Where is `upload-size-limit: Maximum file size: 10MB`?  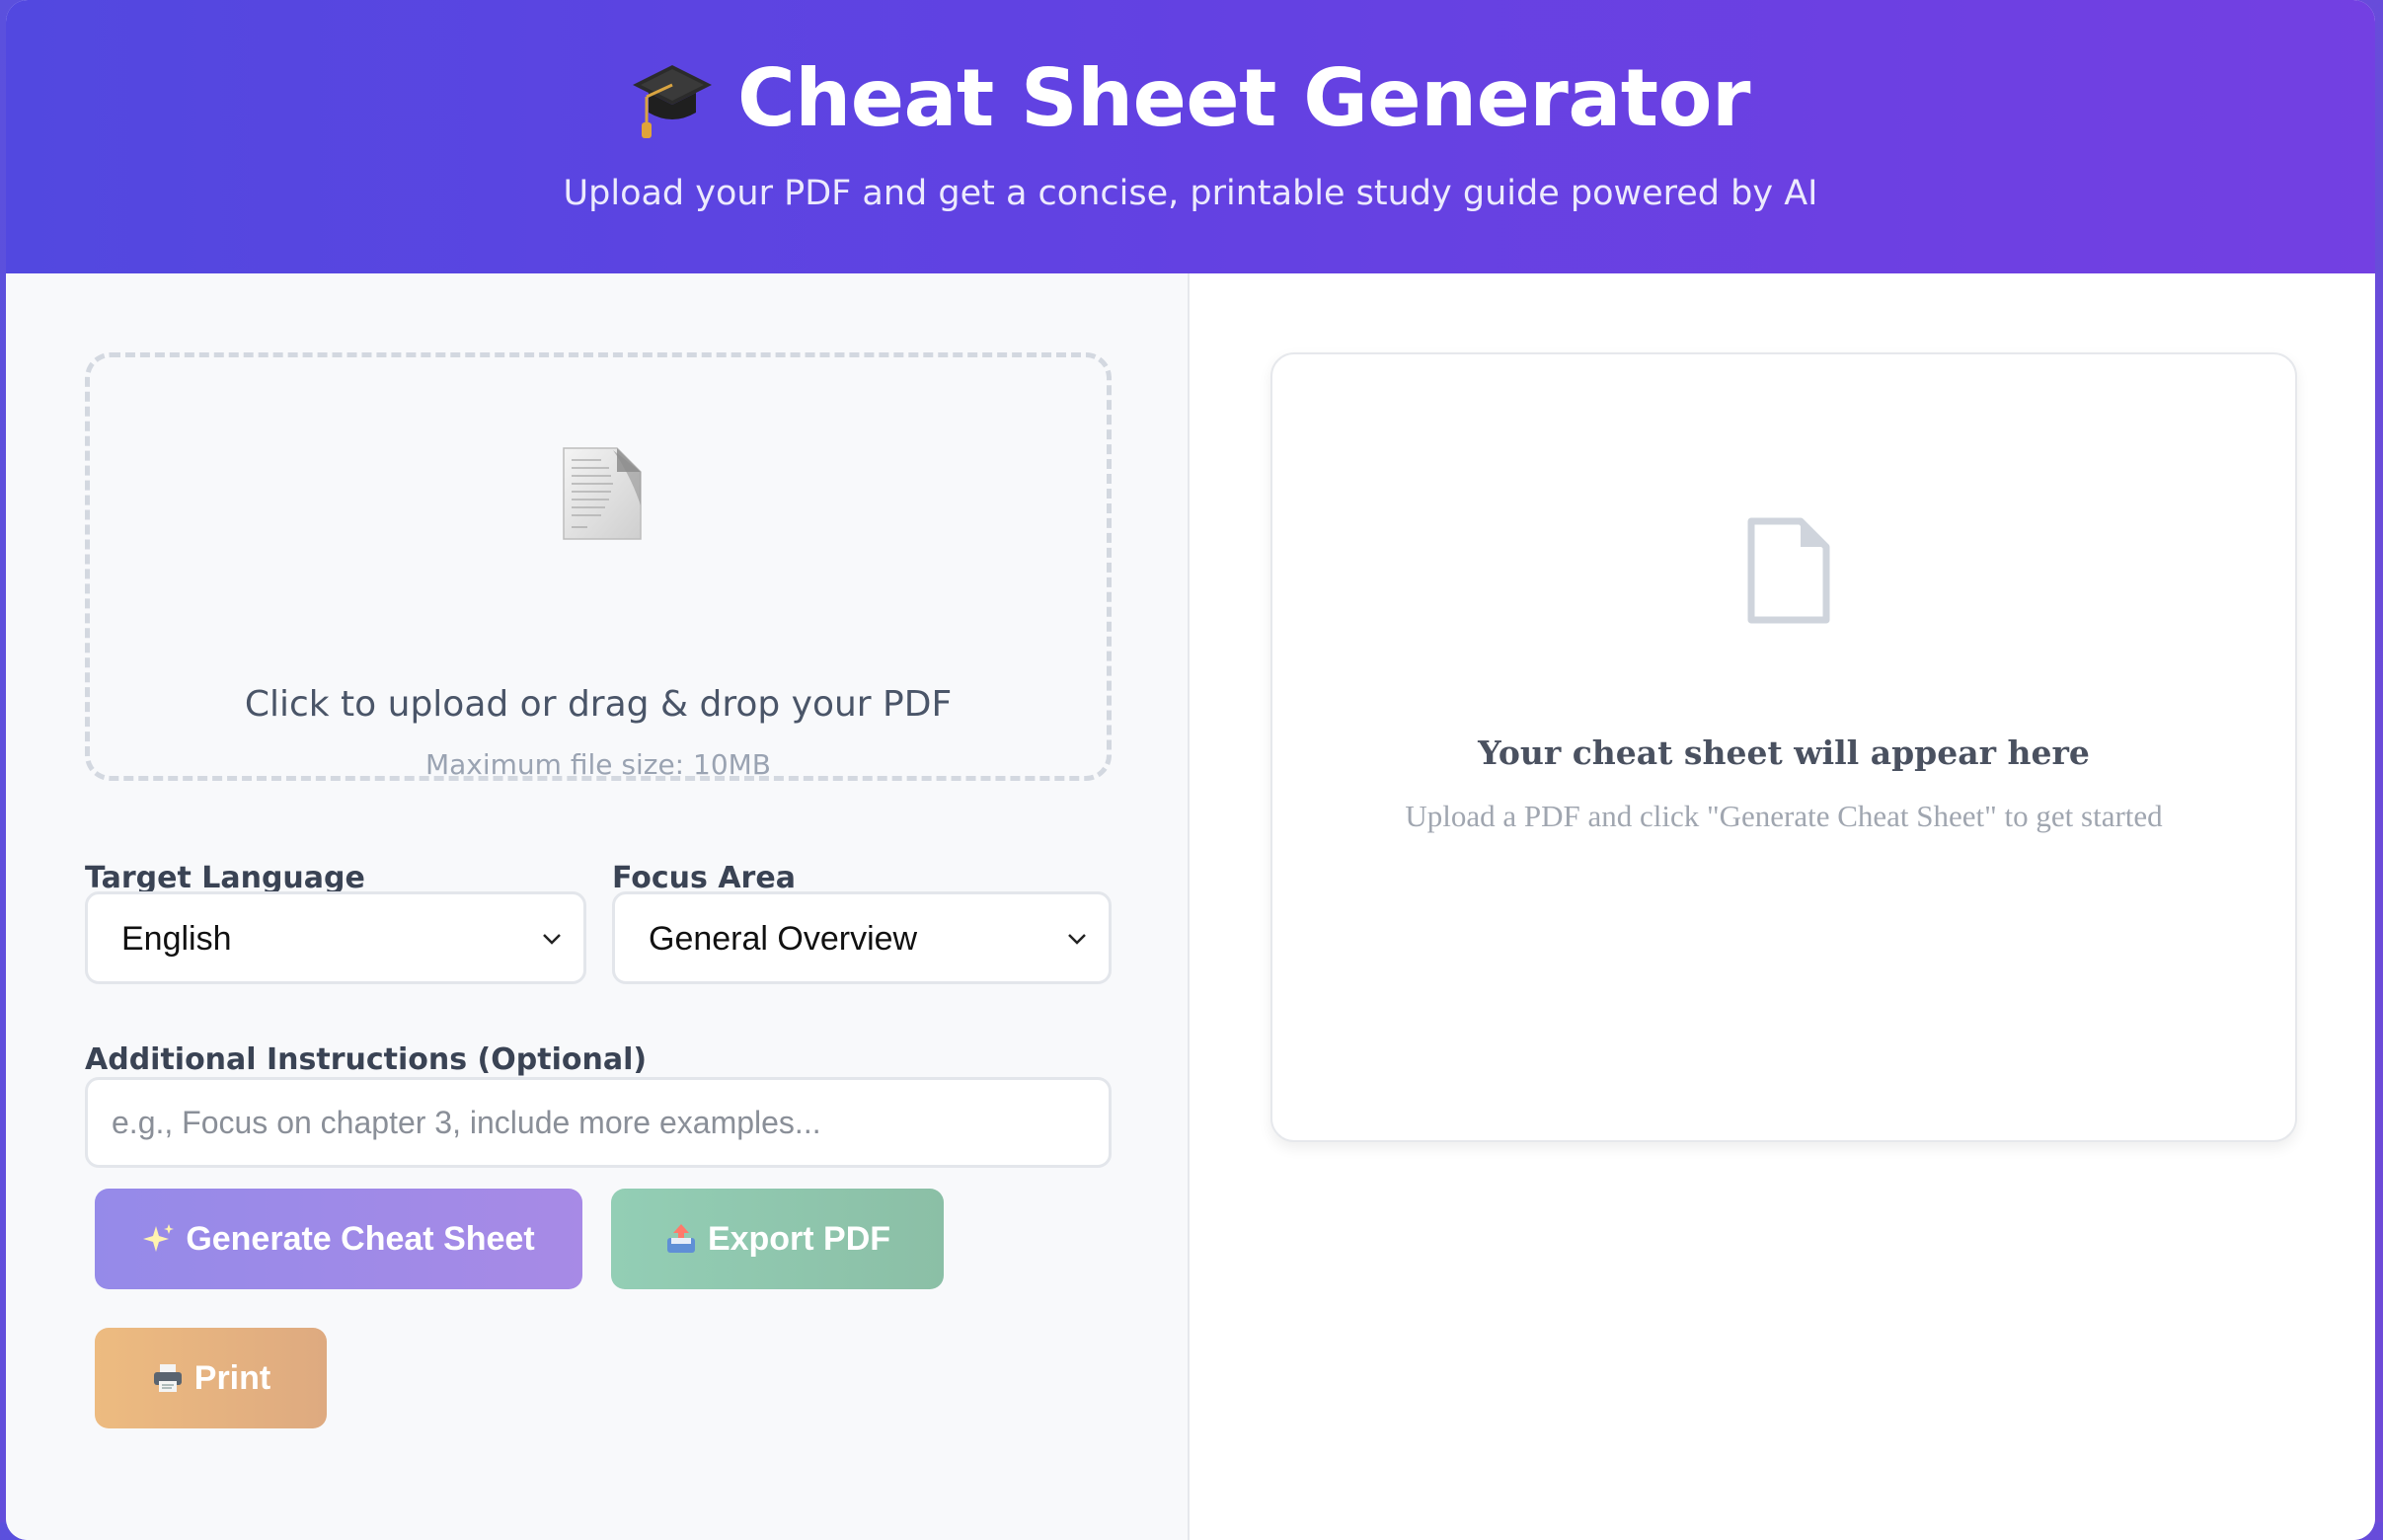
upload-size-limit: Maximum file size: 10MB is located at coordinates (598, 764).